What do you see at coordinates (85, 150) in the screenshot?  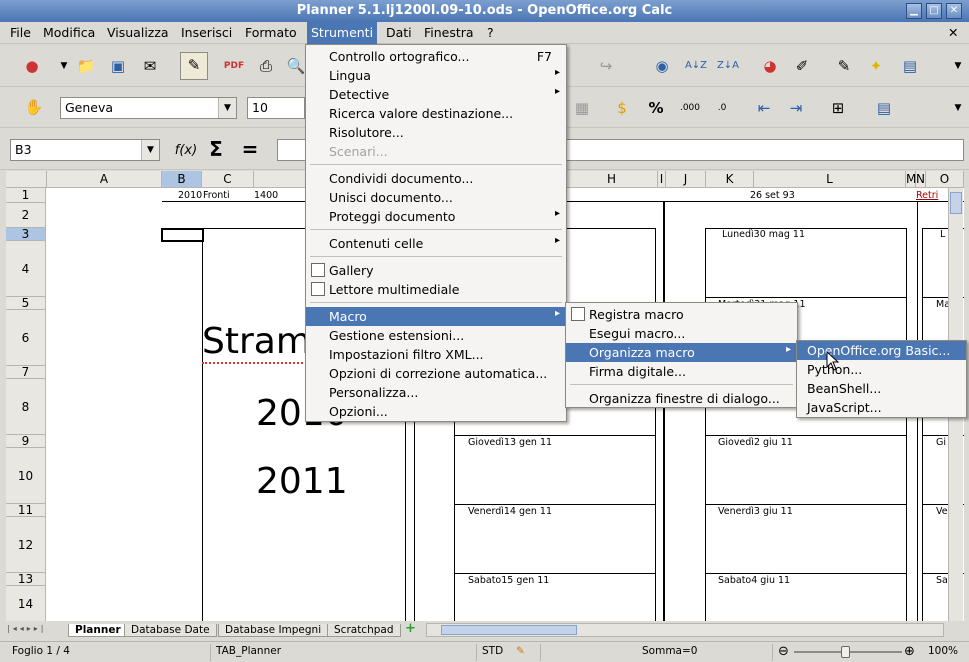 I see `name-box: B3 ▼` at bounding box center [85, 150].